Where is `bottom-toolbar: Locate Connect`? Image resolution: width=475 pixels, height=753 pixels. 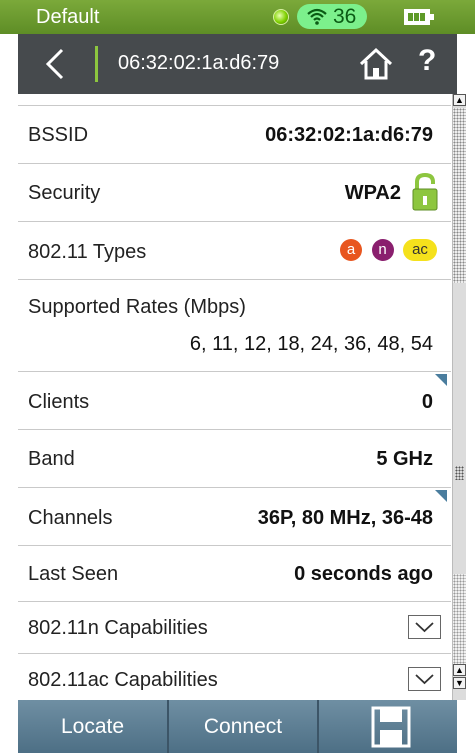 bottom-toolbar: Locate Connect is located at coordinates (237, 726).